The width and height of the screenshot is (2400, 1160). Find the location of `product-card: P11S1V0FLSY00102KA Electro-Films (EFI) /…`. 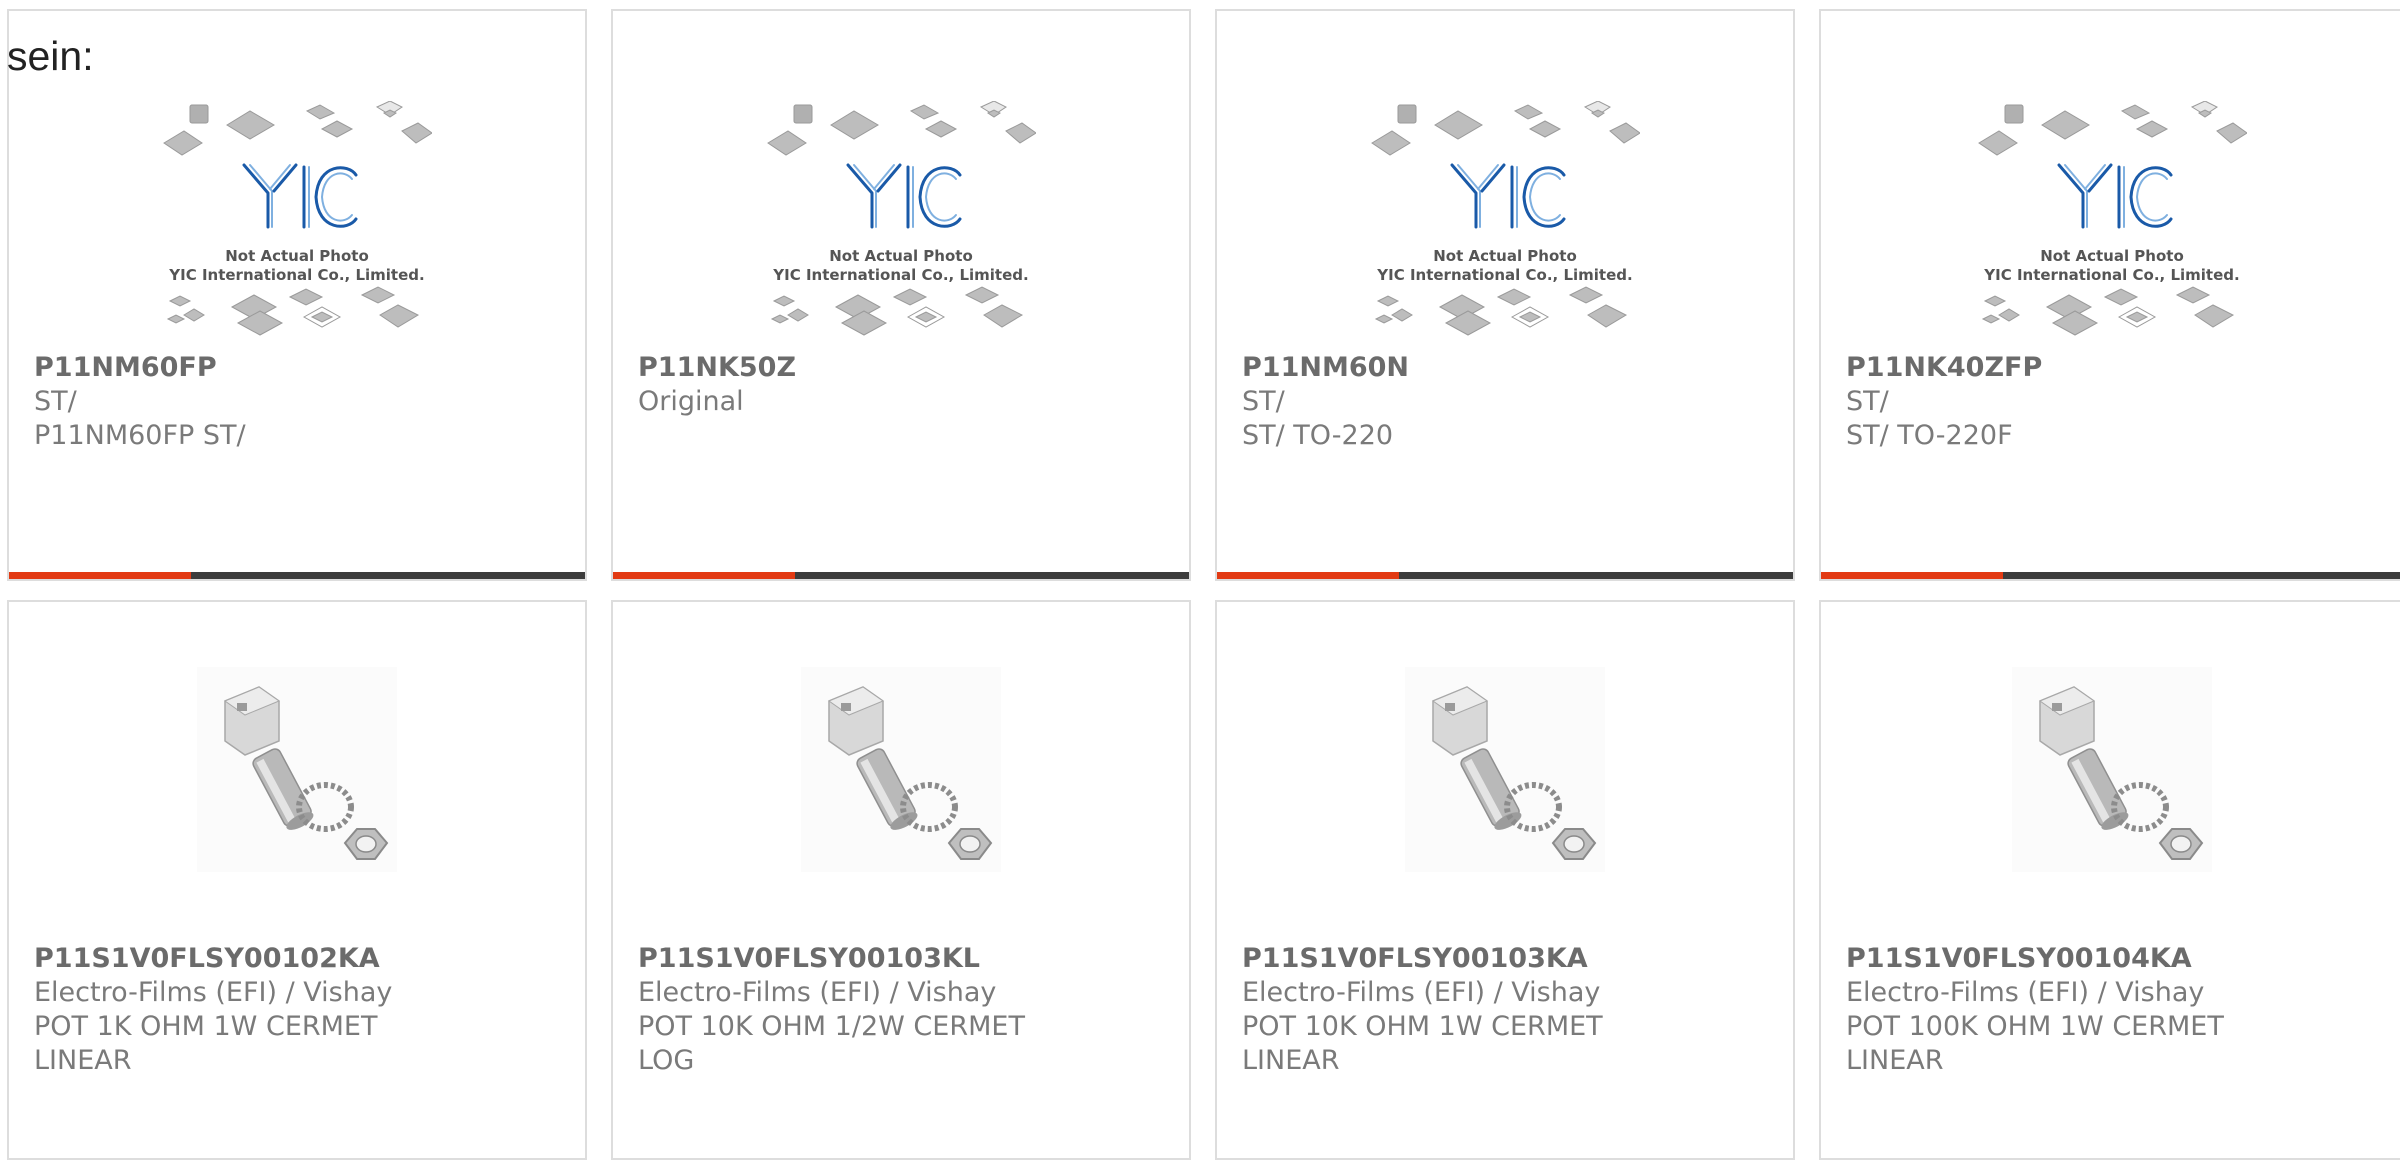

product-card: P11S1V0FLSY00102KA Electro-Films (EFI) /… is located at coordinates (297, 880).